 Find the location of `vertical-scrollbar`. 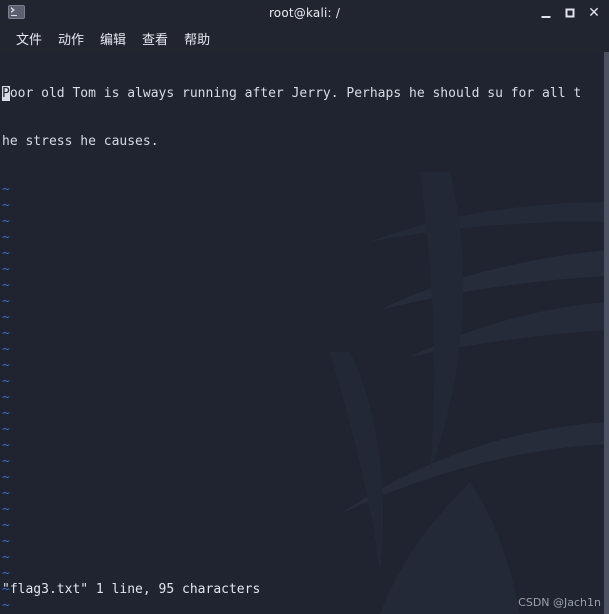

vertical-scrollbar is located at coordinates (606, 333).